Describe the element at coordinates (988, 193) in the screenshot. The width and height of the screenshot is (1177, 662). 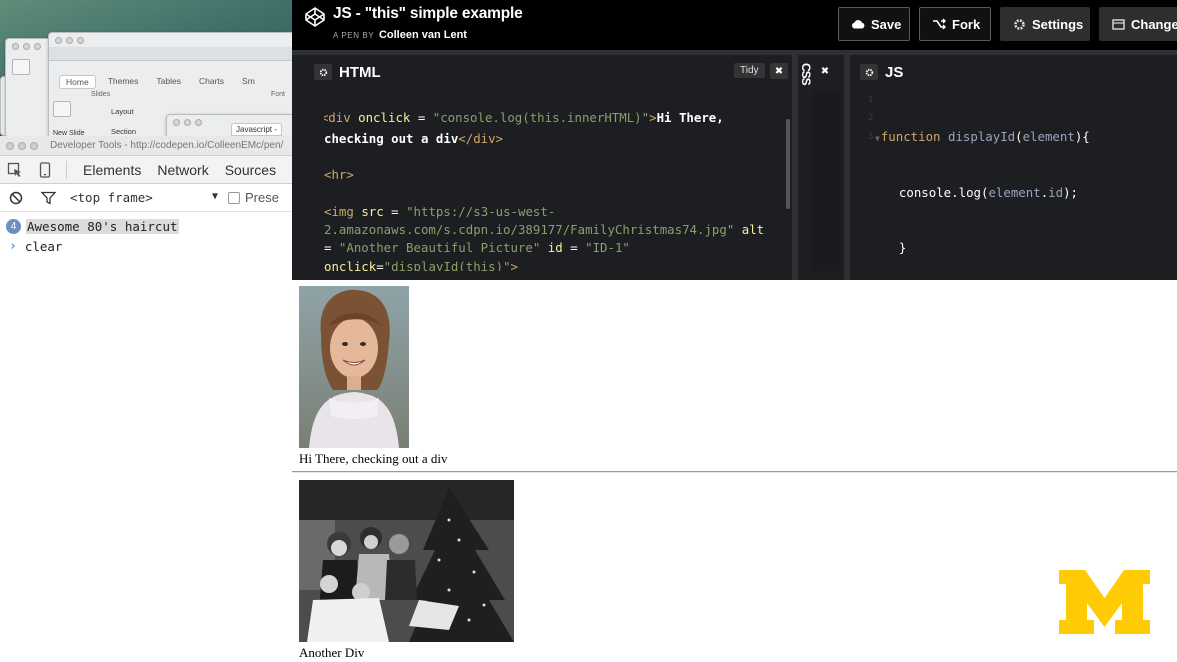
I see `code-line: console.log(element.id);` at that location.